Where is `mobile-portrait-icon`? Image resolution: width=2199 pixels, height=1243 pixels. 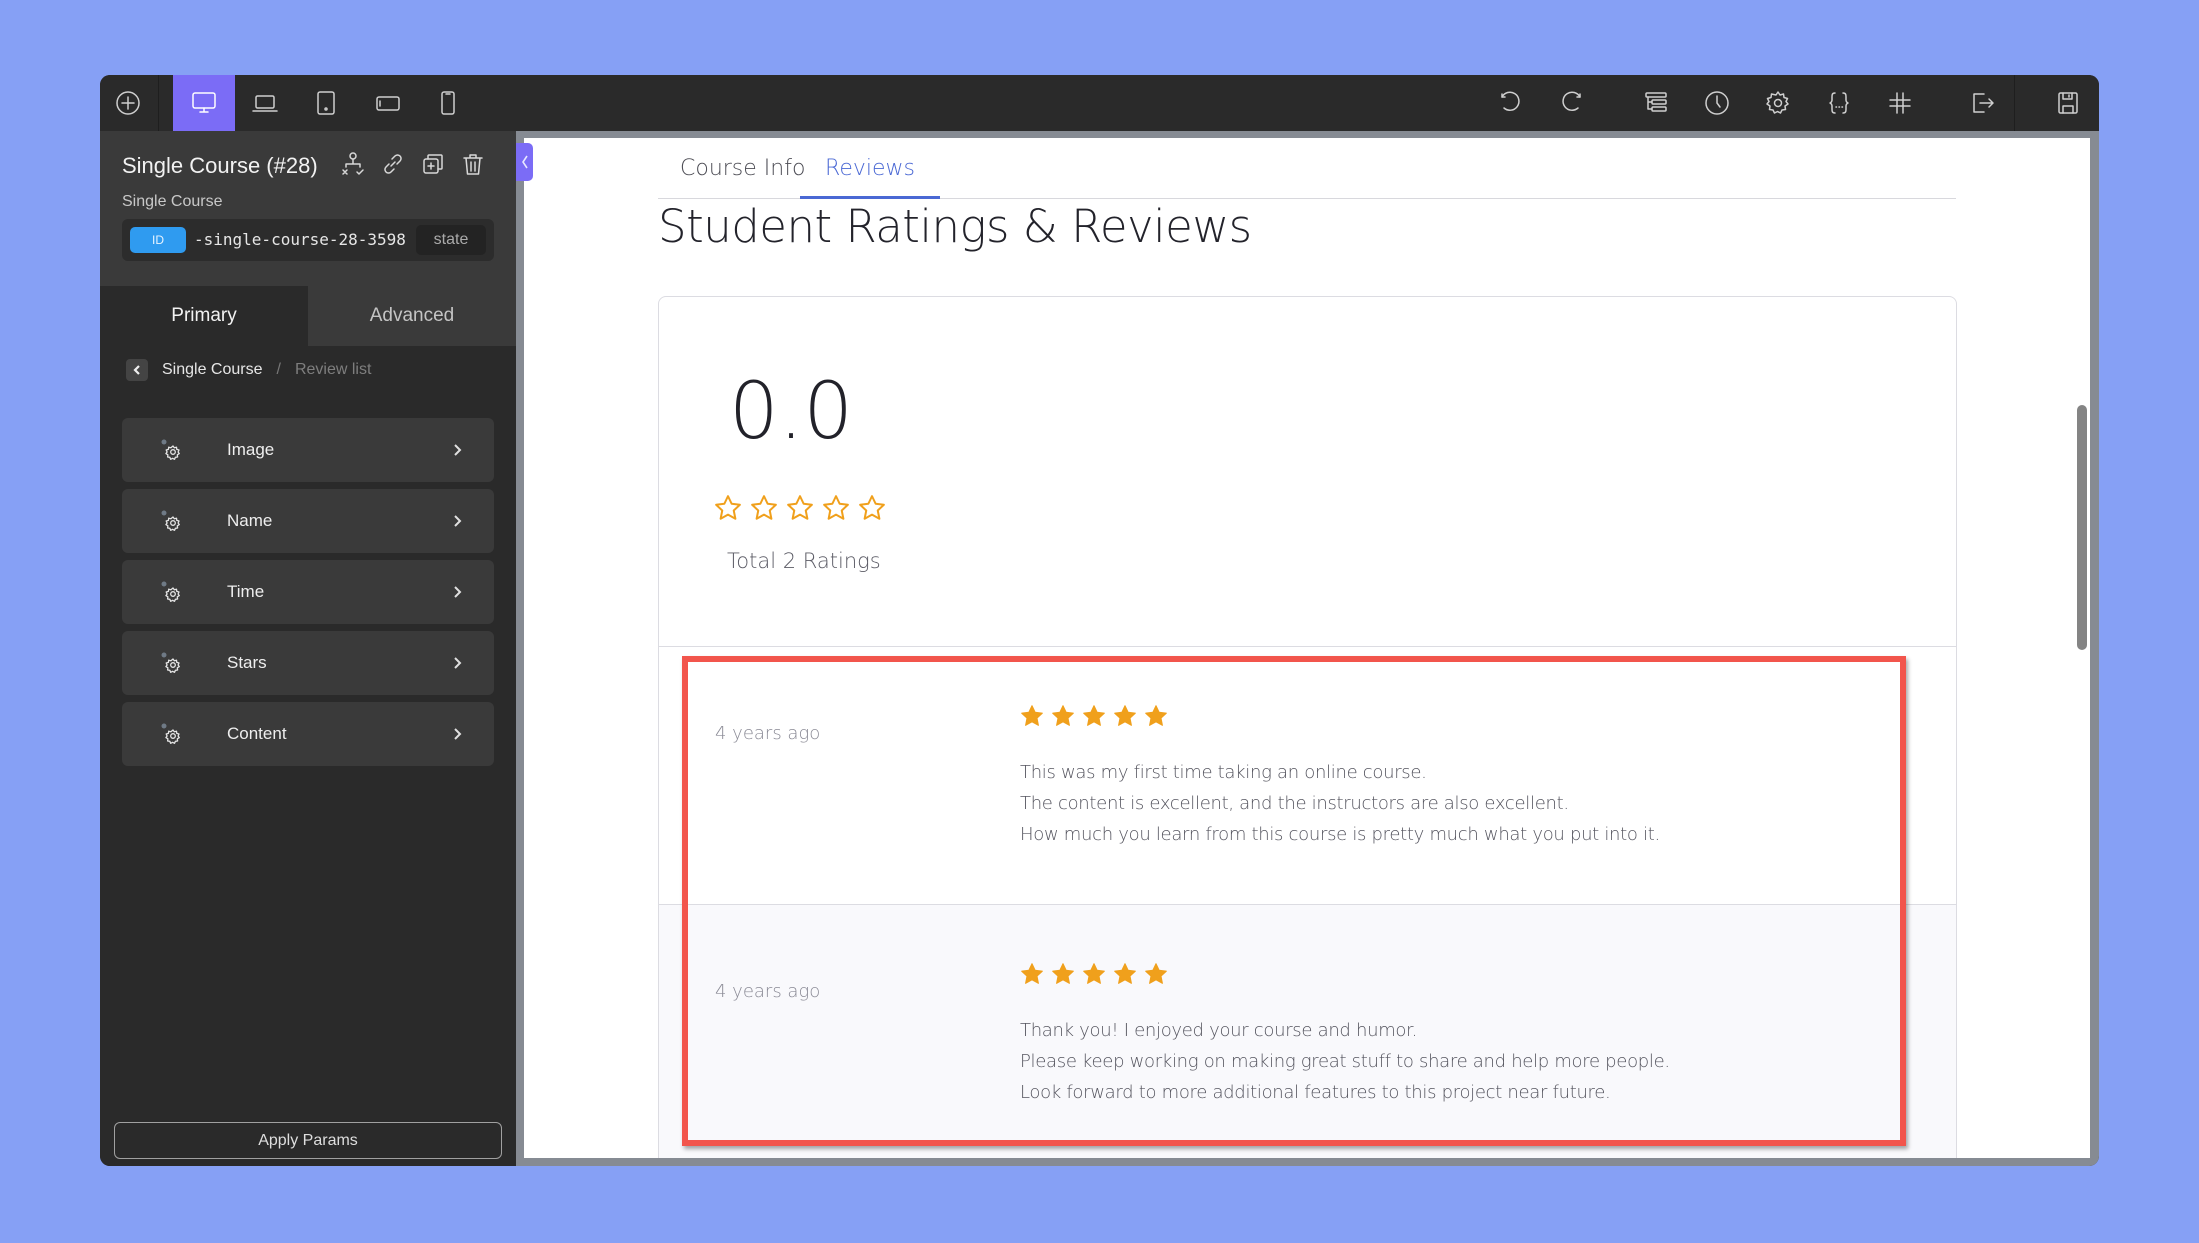 mobile-portrait-icon is located at coordinates (448, 103).